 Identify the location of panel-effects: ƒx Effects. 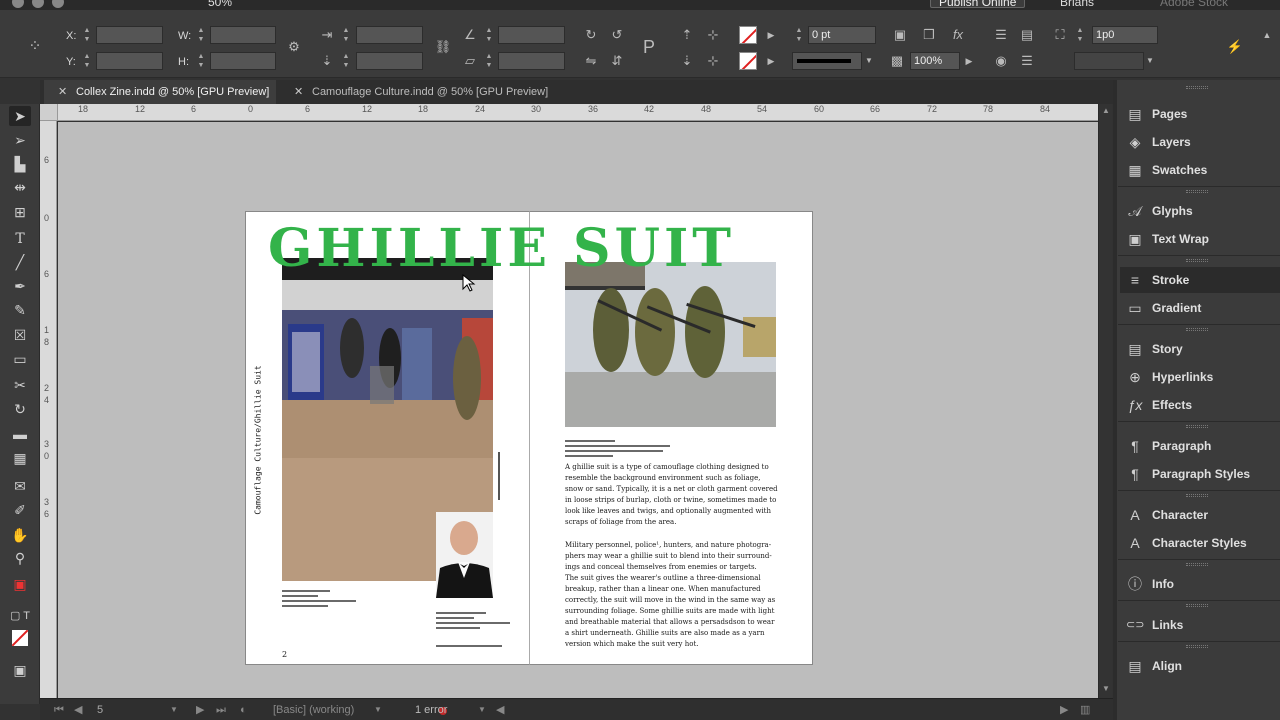
(1200, 405).